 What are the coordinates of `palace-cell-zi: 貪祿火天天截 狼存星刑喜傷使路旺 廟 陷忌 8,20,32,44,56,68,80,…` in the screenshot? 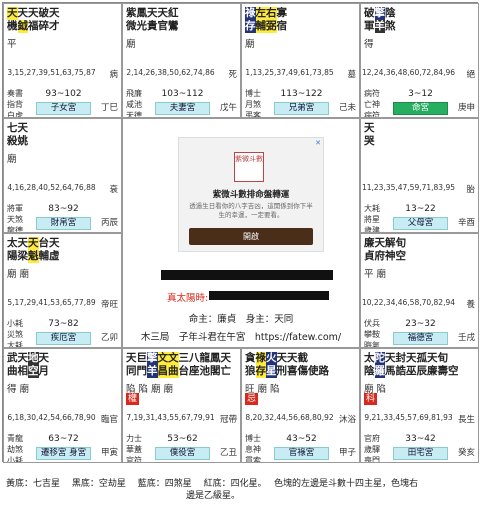 It's located at (300, 405).